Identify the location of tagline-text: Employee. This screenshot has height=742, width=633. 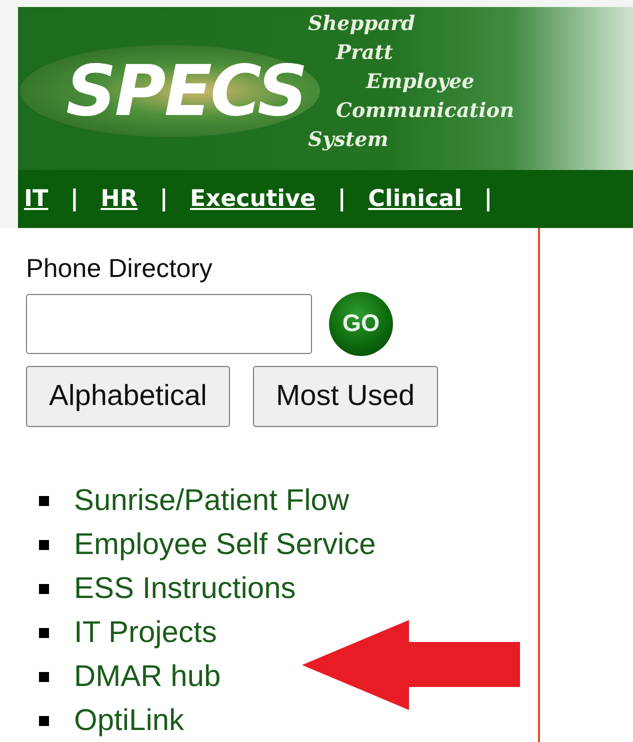
(421, 81).